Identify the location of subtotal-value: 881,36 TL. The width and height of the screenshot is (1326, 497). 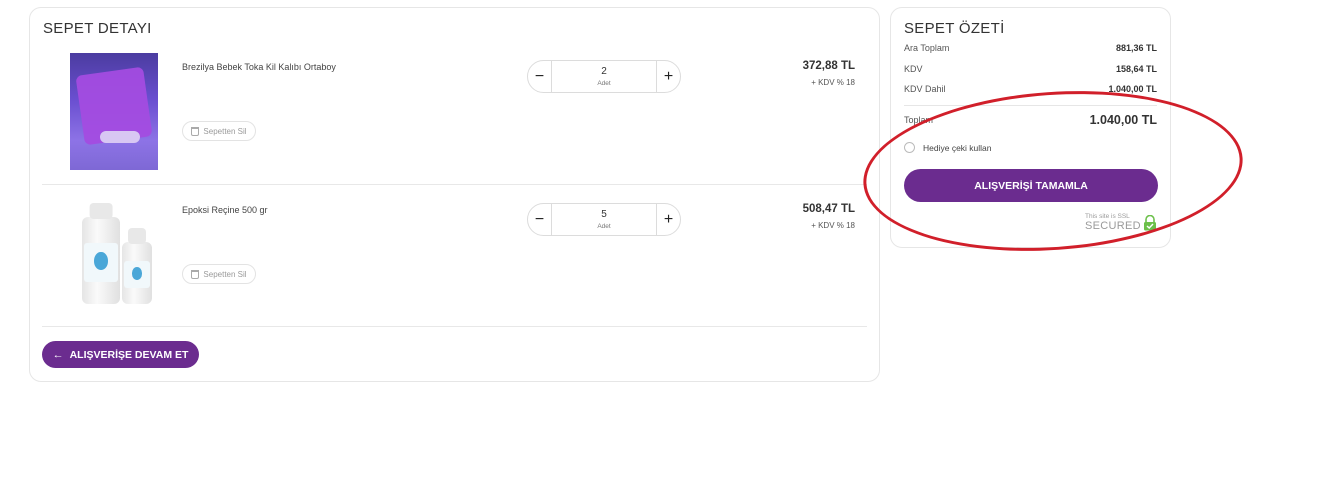
(1136, 48).